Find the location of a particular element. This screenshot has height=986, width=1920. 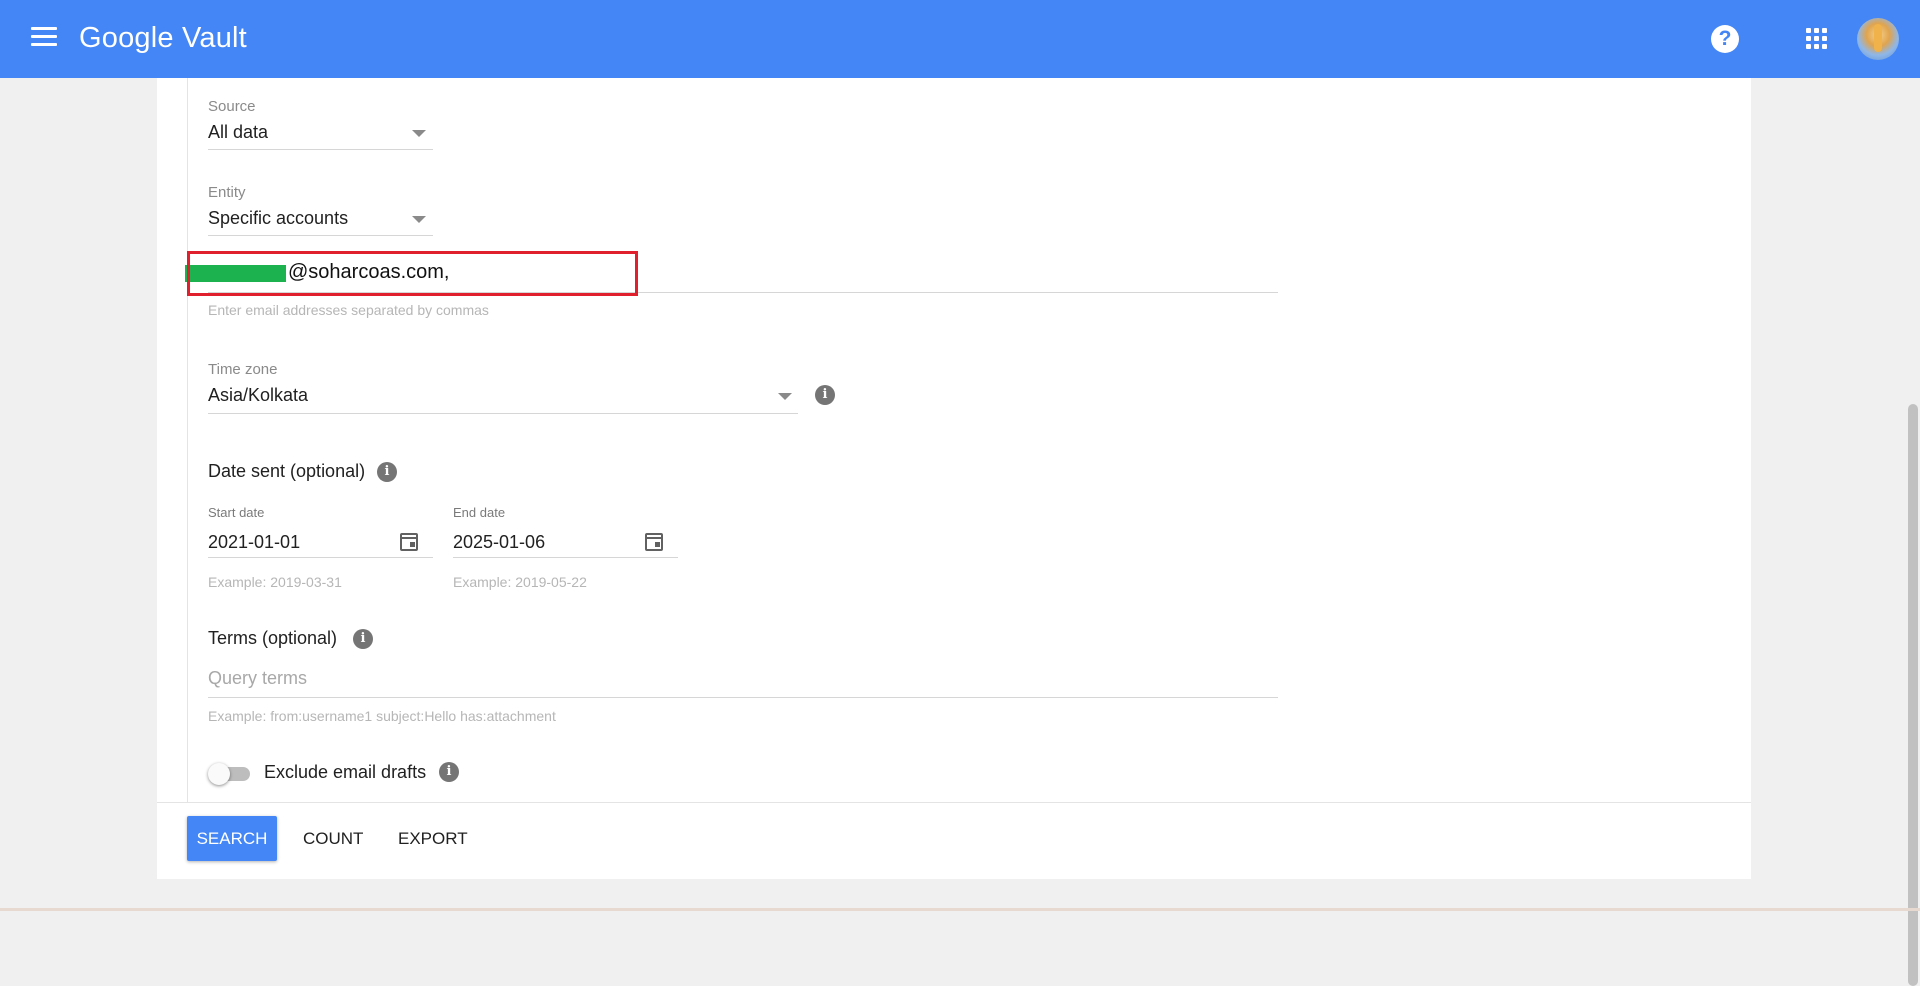

terms-info-icon: i is located at coordinates (363, 639).